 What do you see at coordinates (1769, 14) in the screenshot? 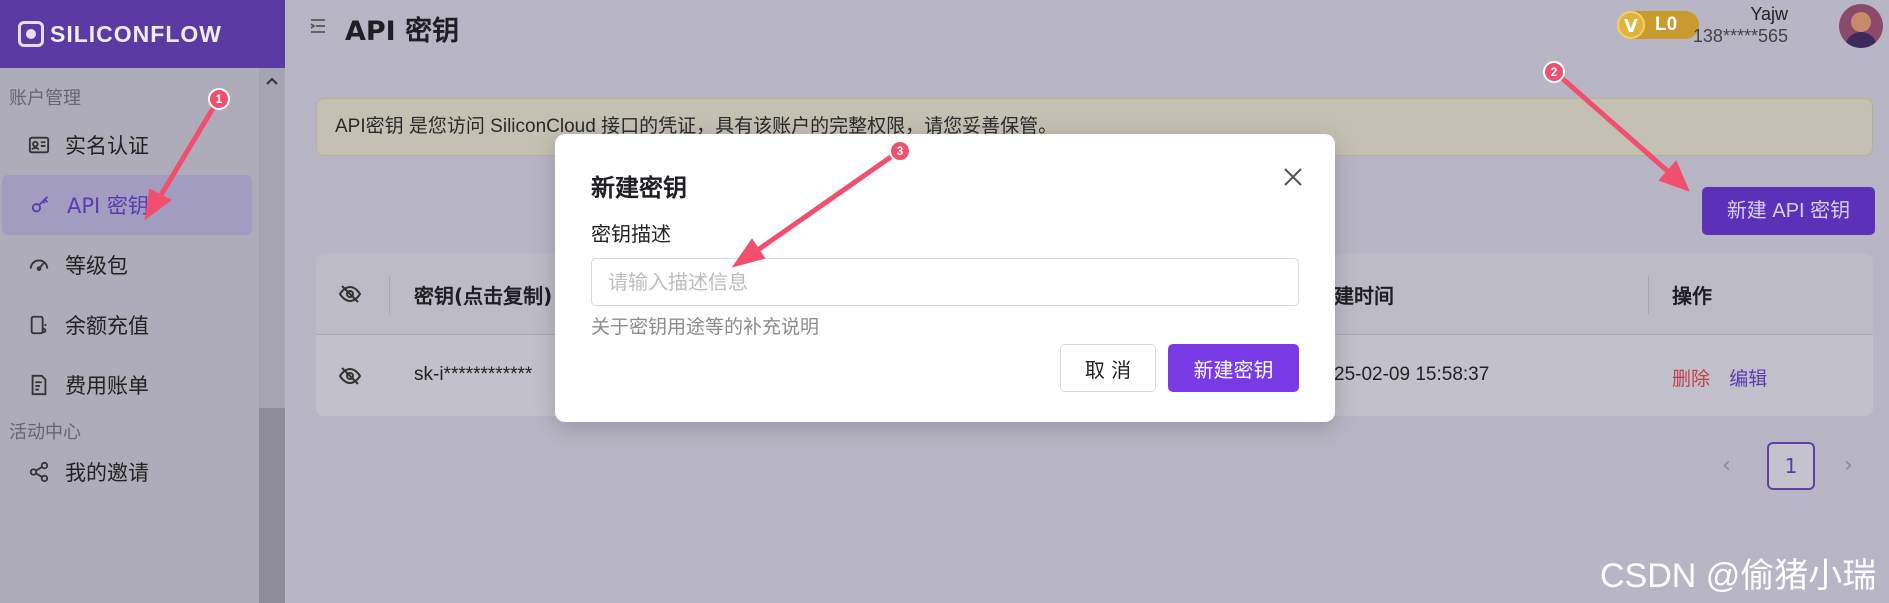
I see `user-name: Yajw` at bounding box center [1769, 14].